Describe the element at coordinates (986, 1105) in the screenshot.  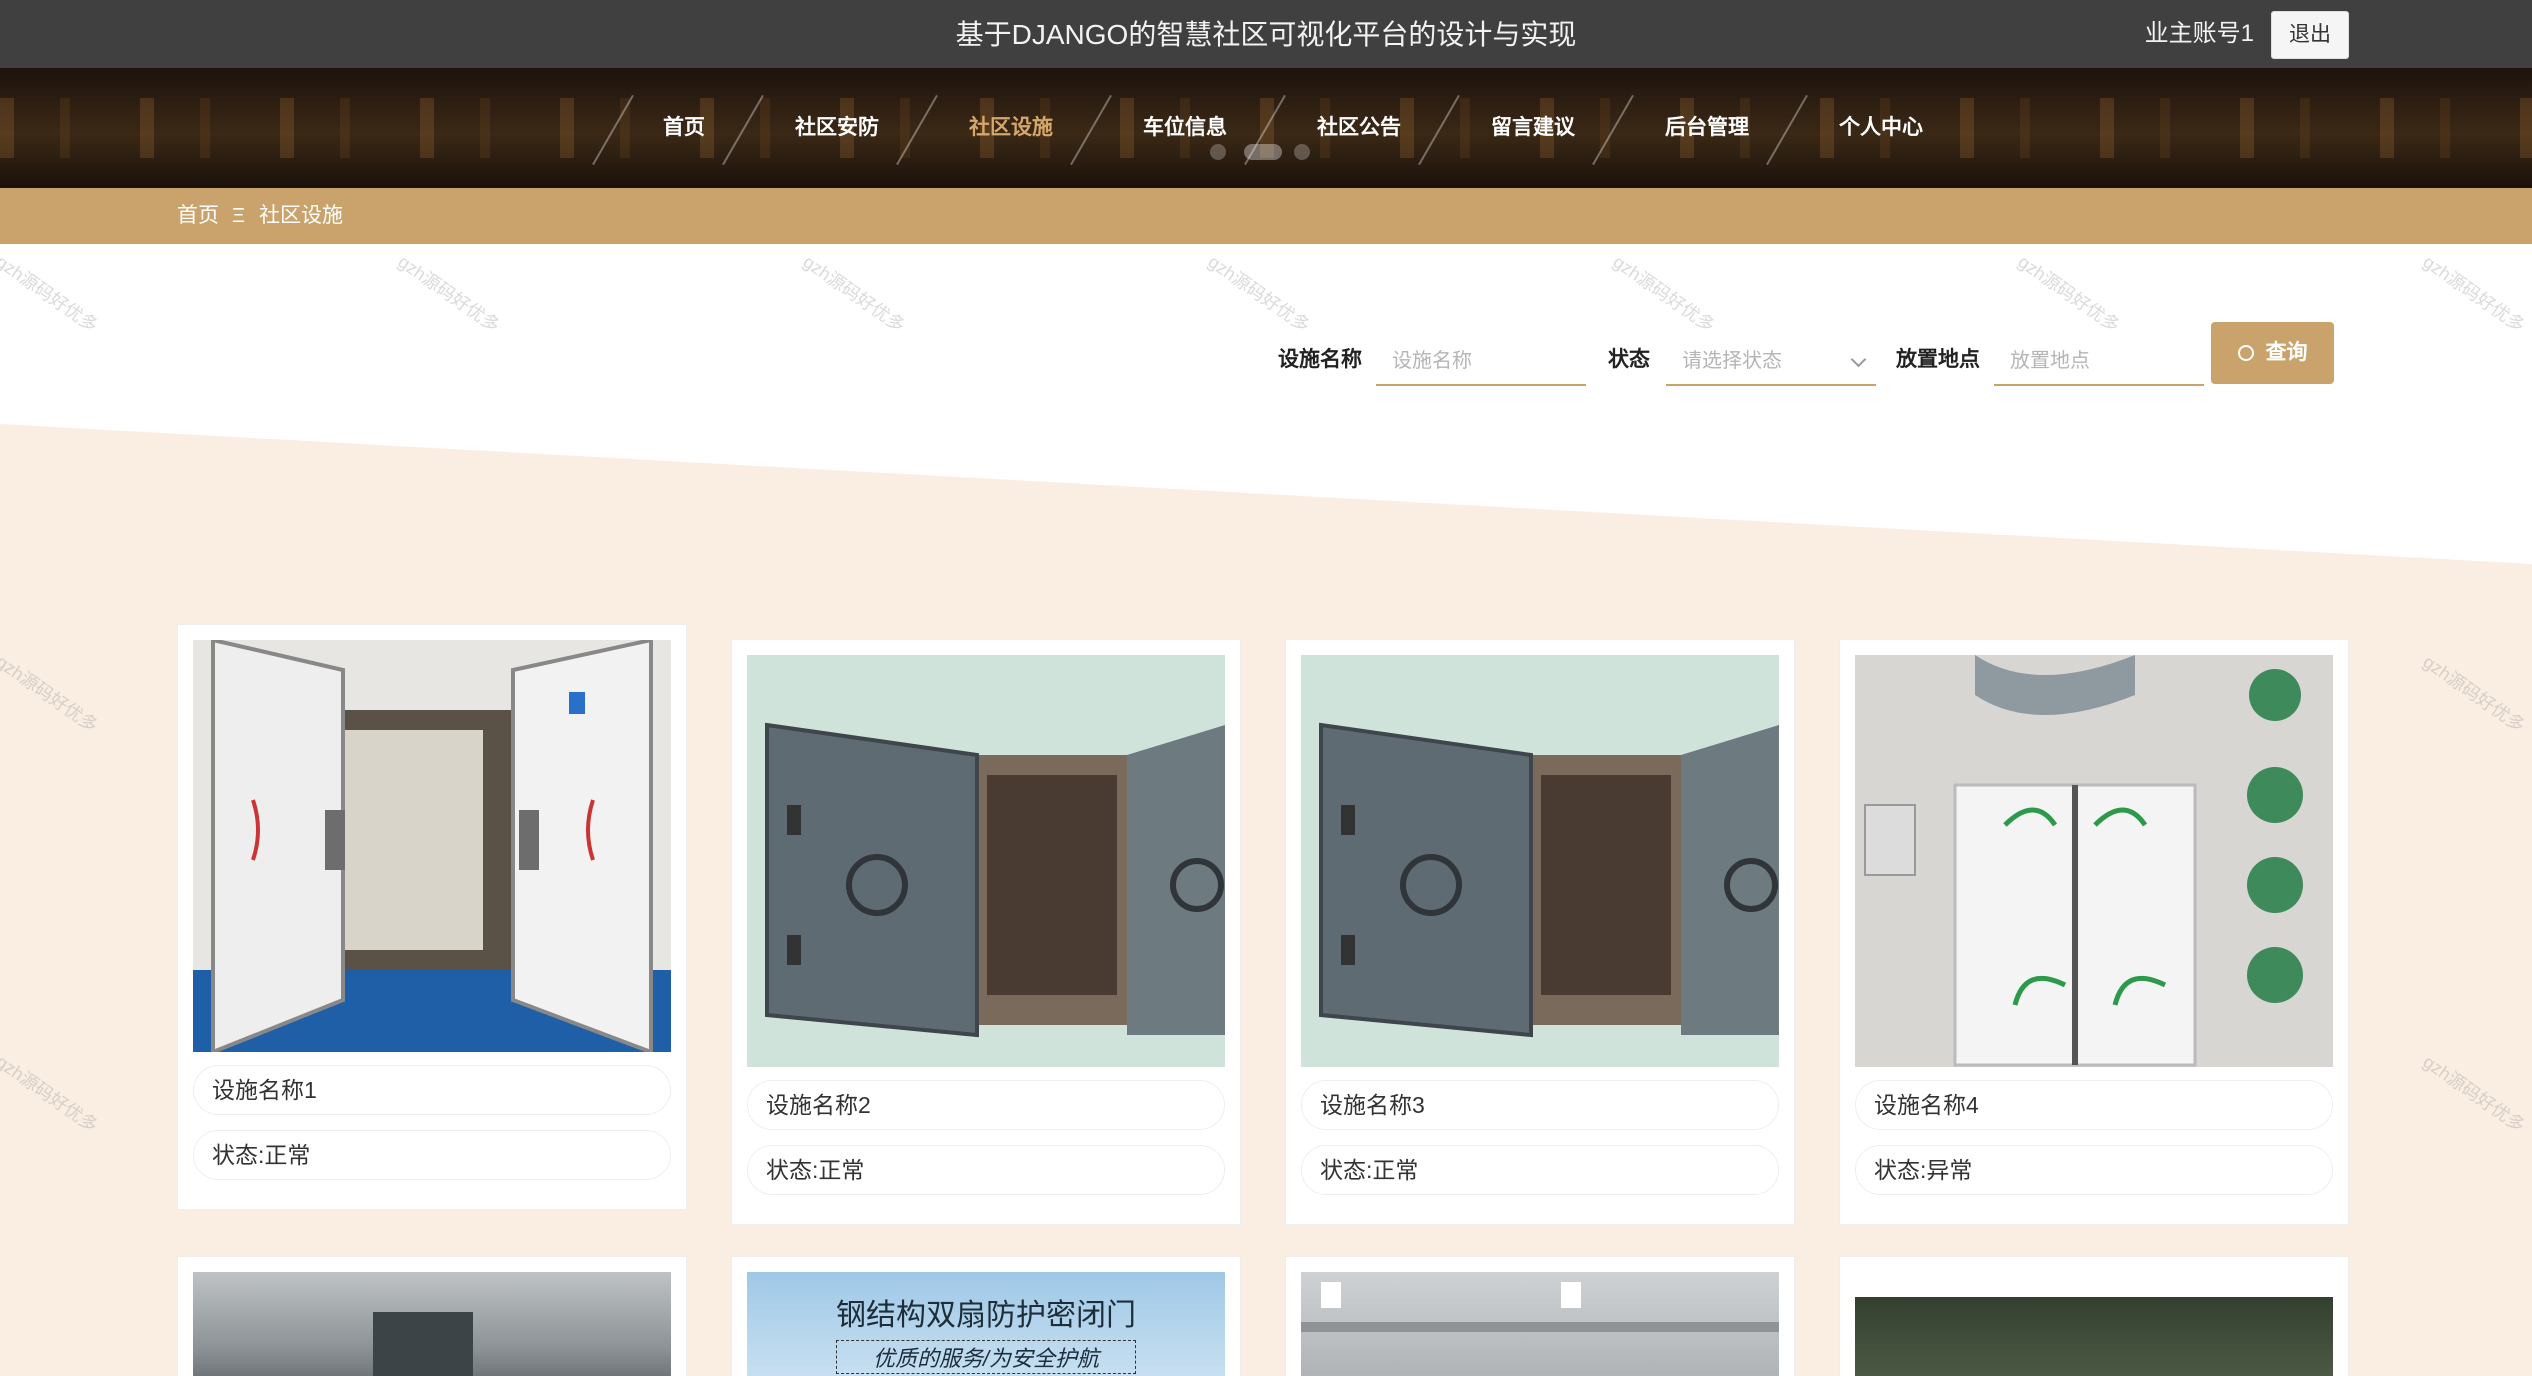
I see `facility-name: 设施名称2` at that location.